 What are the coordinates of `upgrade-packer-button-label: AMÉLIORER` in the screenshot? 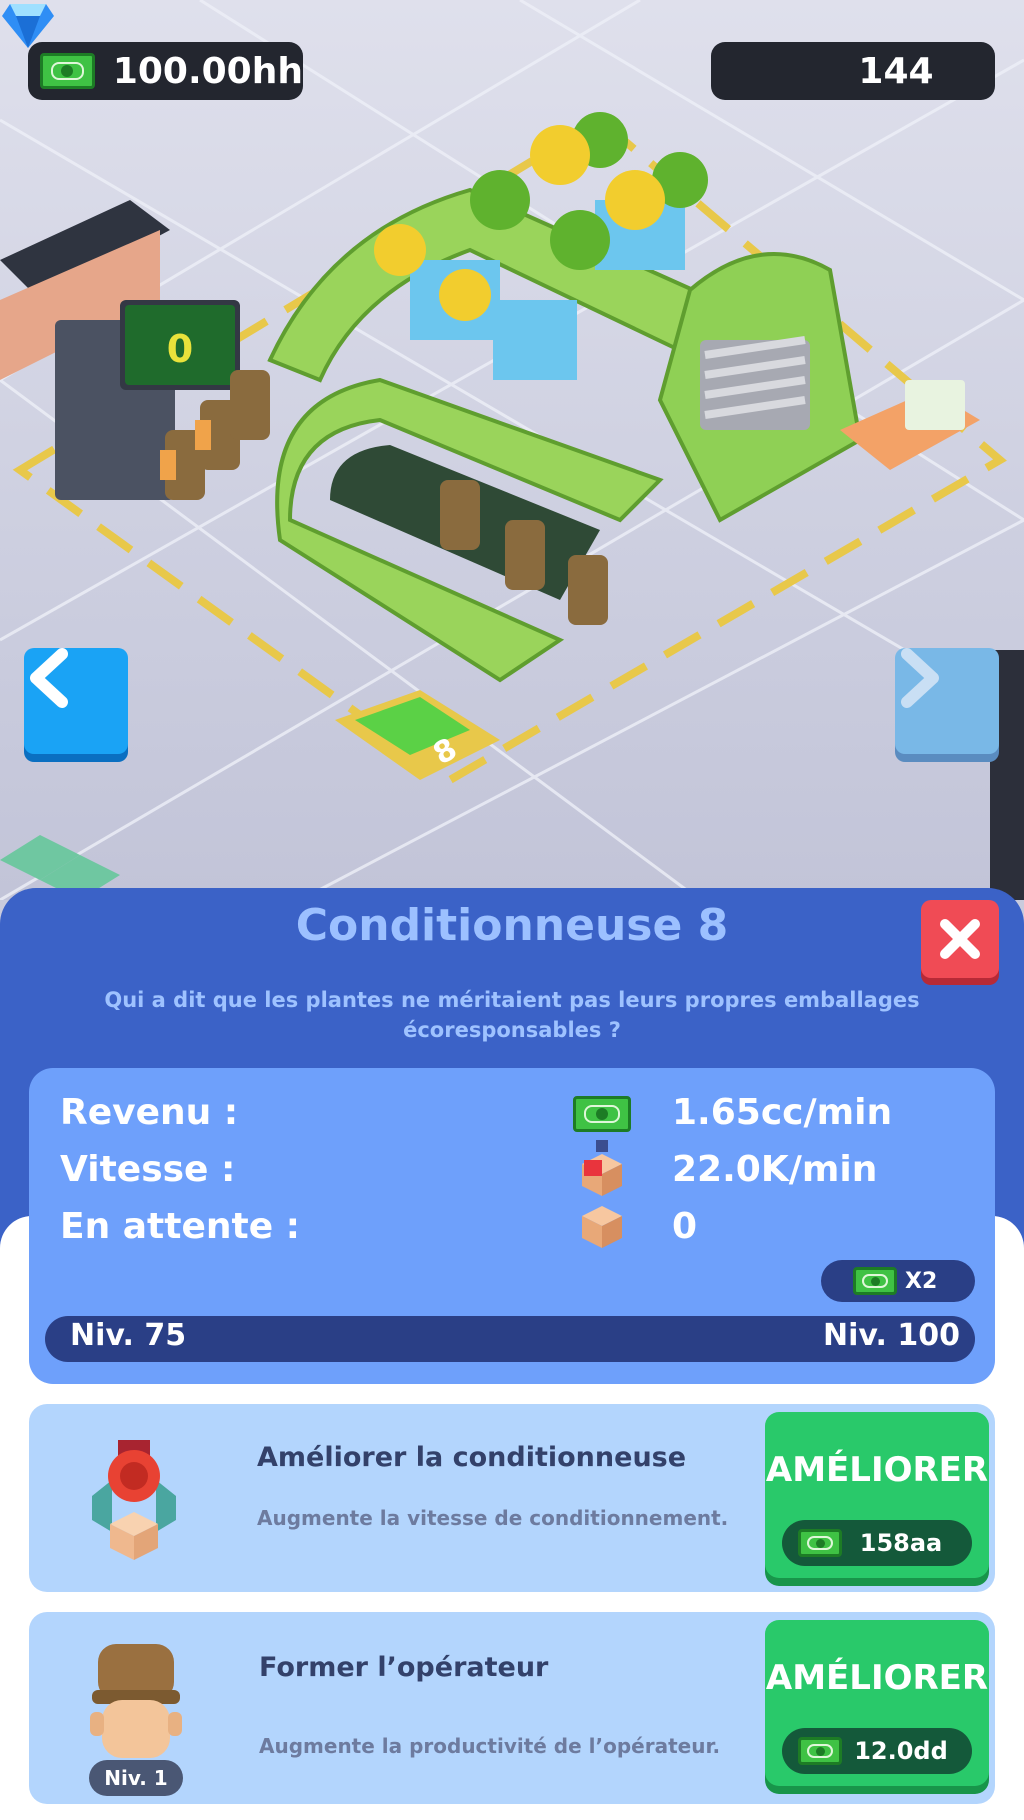 It's located at (877, 1470).